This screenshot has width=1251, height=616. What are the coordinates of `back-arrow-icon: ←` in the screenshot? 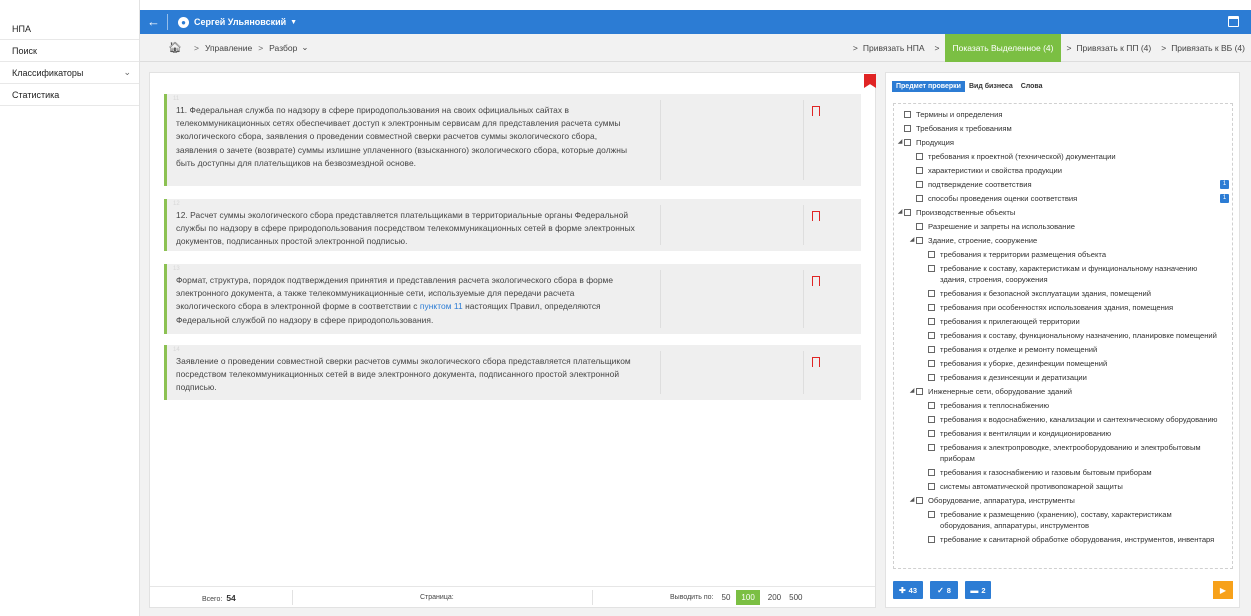 It's located at (154, 22).